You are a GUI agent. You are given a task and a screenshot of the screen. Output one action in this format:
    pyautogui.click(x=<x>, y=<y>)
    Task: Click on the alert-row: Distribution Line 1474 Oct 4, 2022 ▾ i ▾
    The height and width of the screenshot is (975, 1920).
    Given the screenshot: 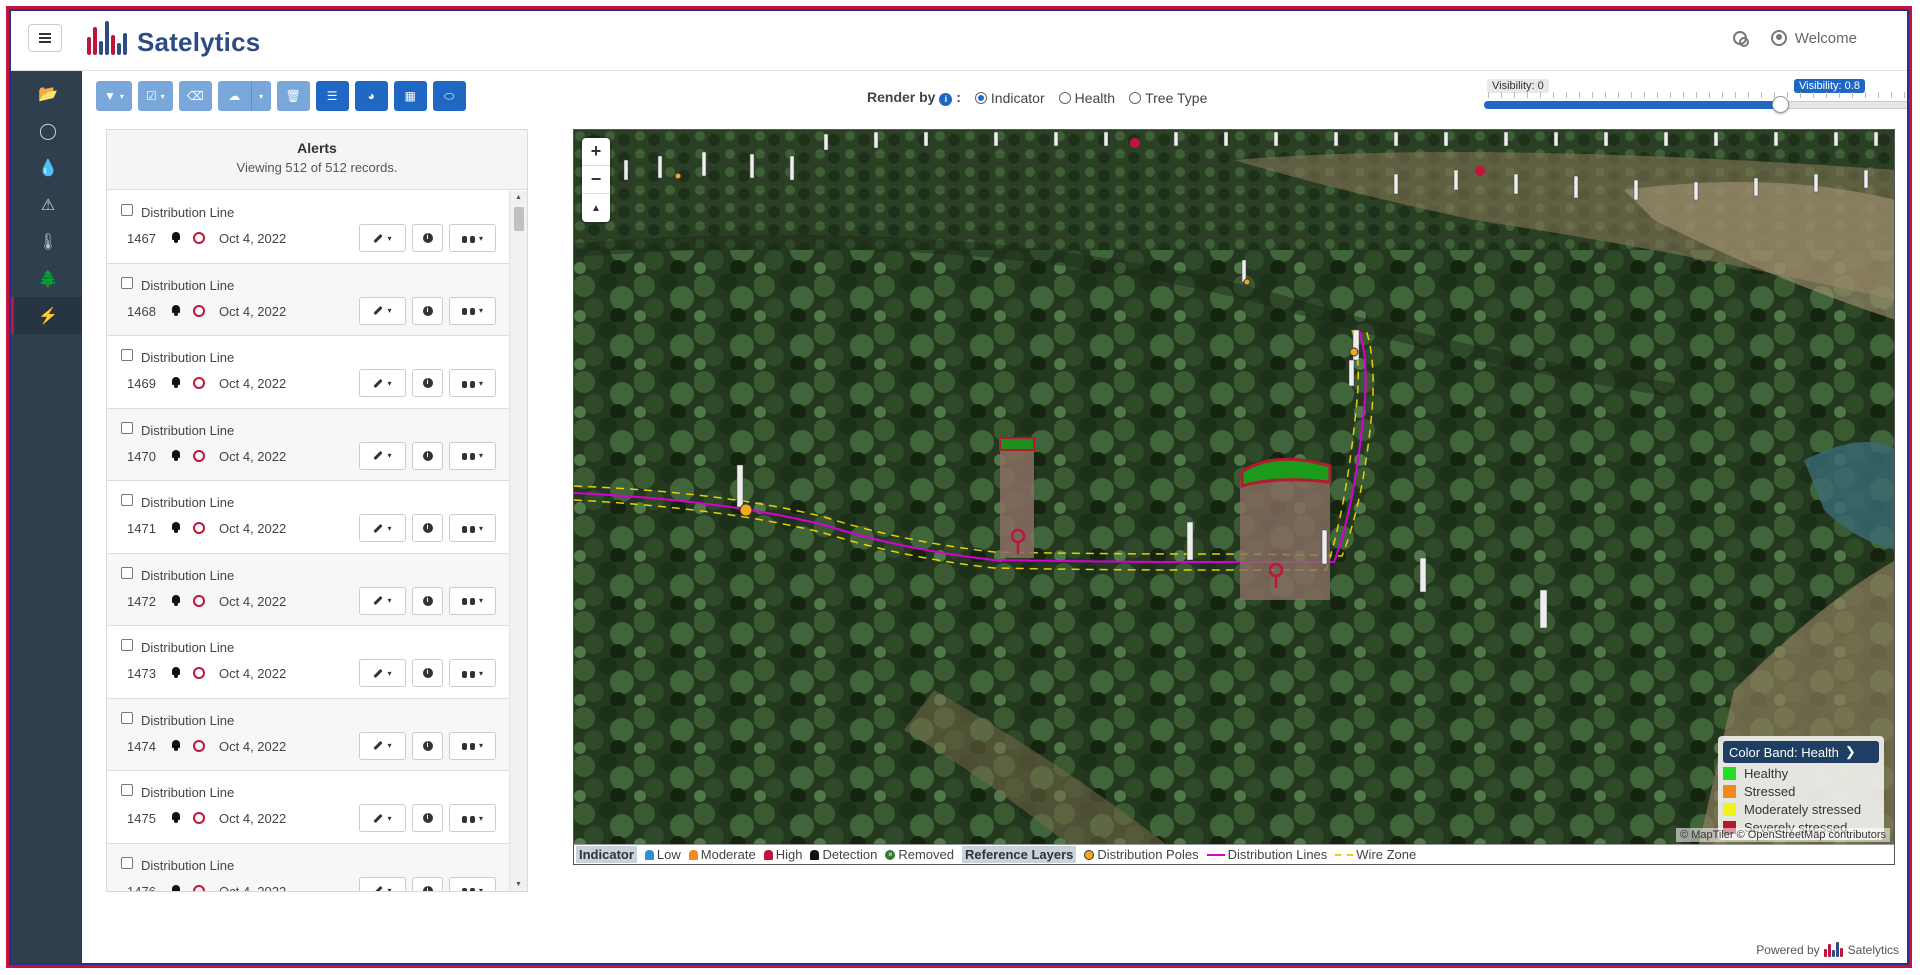 What is the action you would take?
    pyautogui.click(x=308, y=734)
    